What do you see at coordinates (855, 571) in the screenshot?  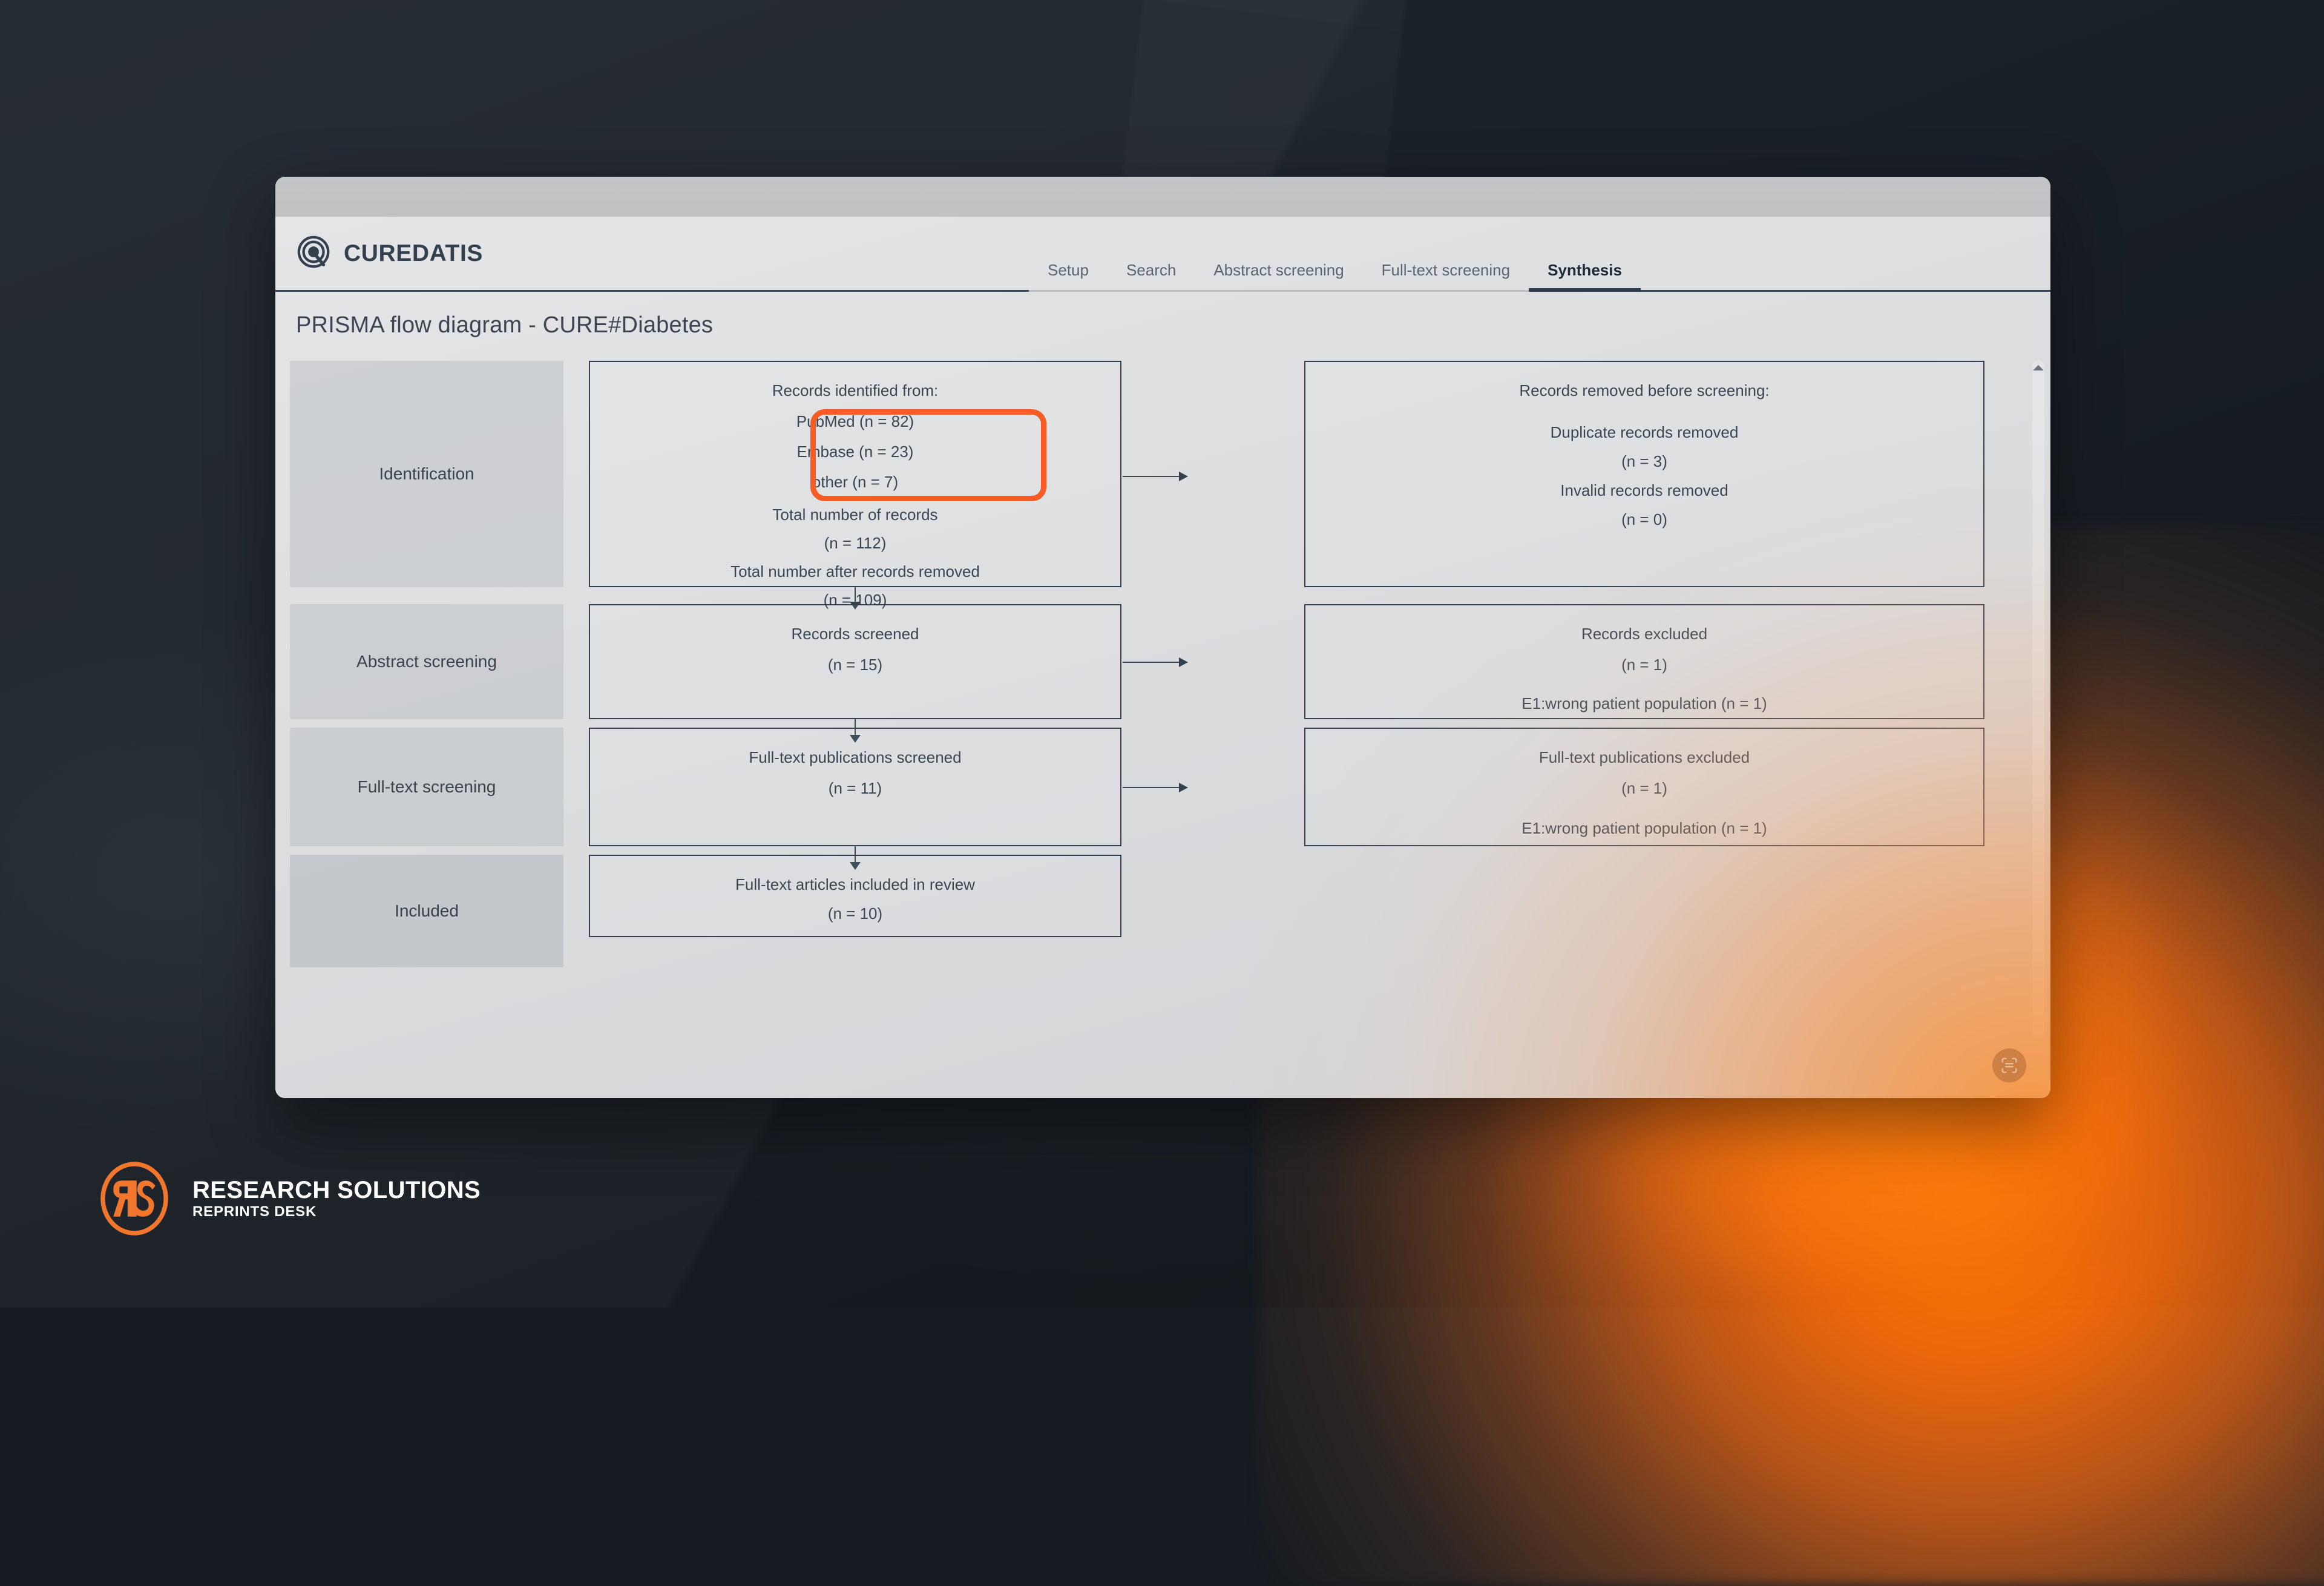 I see `total-after-removed-label: Total number after records removed` at bounding box center [855, 571].